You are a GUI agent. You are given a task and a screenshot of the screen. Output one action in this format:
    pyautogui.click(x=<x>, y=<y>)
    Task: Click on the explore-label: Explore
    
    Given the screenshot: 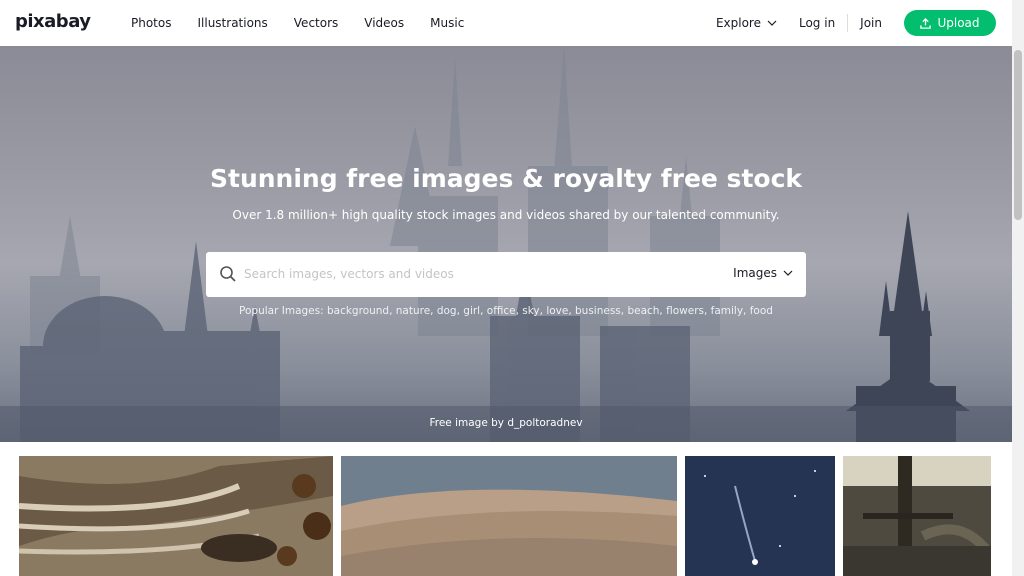 What is the action you would take?
    pyautogui.click(x=738, y=23)
    